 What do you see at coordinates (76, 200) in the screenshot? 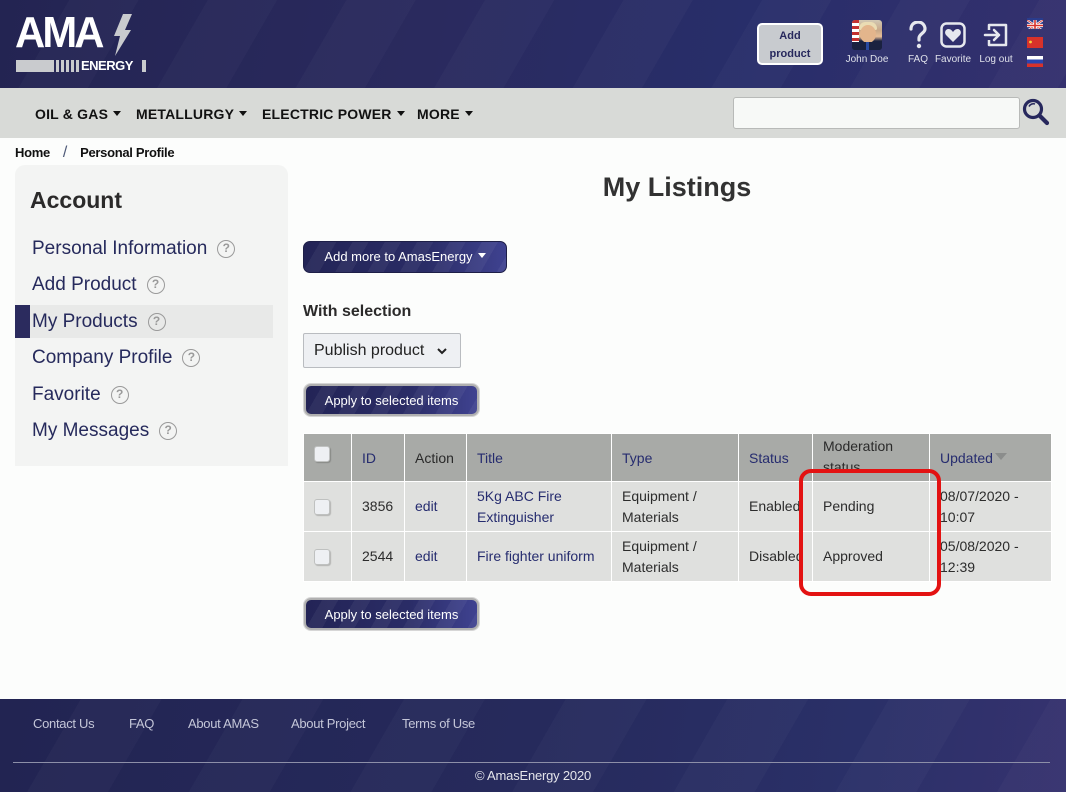
I see `sidebar-title: Account` at bounding box center [76, 200].